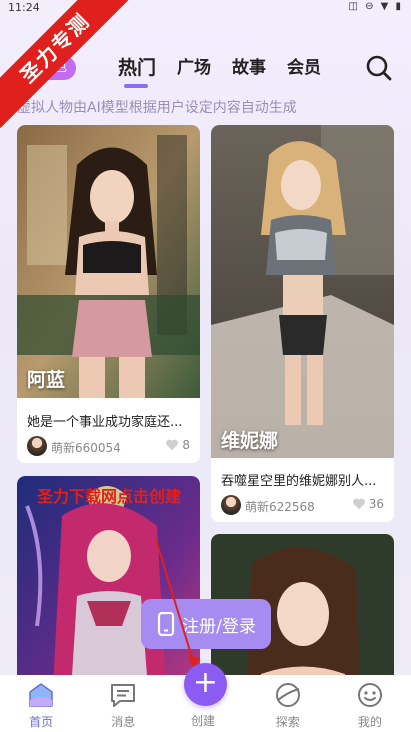 The height and width of the screenshot is (732, 411). Describe the element at coordinates (369, 722) in the screenshot. I see `nav-profile-label: 我的` at that location.